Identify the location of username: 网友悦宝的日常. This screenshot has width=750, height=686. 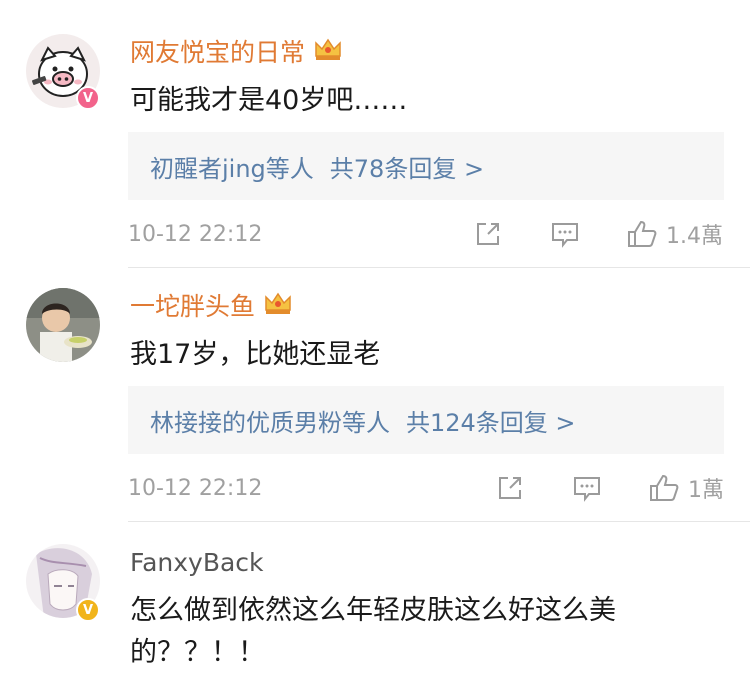
(236, 52).